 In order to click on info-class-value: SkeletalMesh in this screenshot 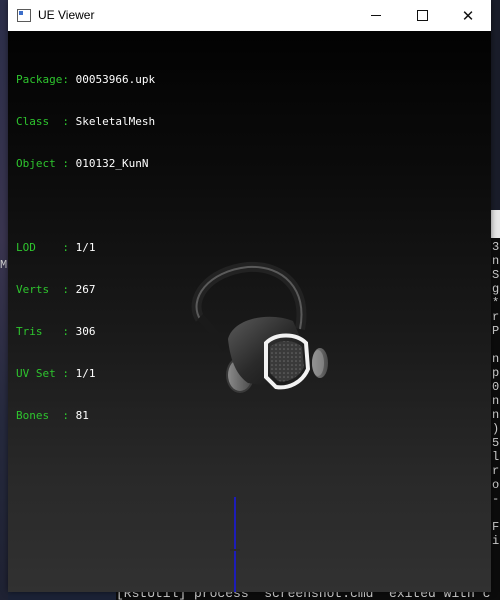, I will do `click(115, 121)`.